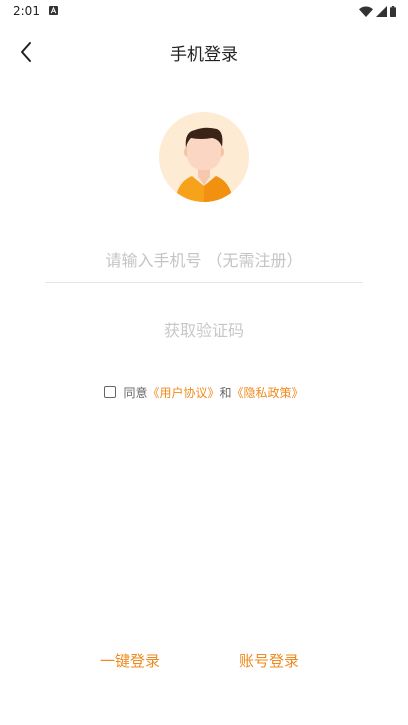 The width and height of the screenshot is (408, 725). Describe the element at coordinates (204, 329) in the screenshot. I see `get-code-button: 获取验证码` at that location.